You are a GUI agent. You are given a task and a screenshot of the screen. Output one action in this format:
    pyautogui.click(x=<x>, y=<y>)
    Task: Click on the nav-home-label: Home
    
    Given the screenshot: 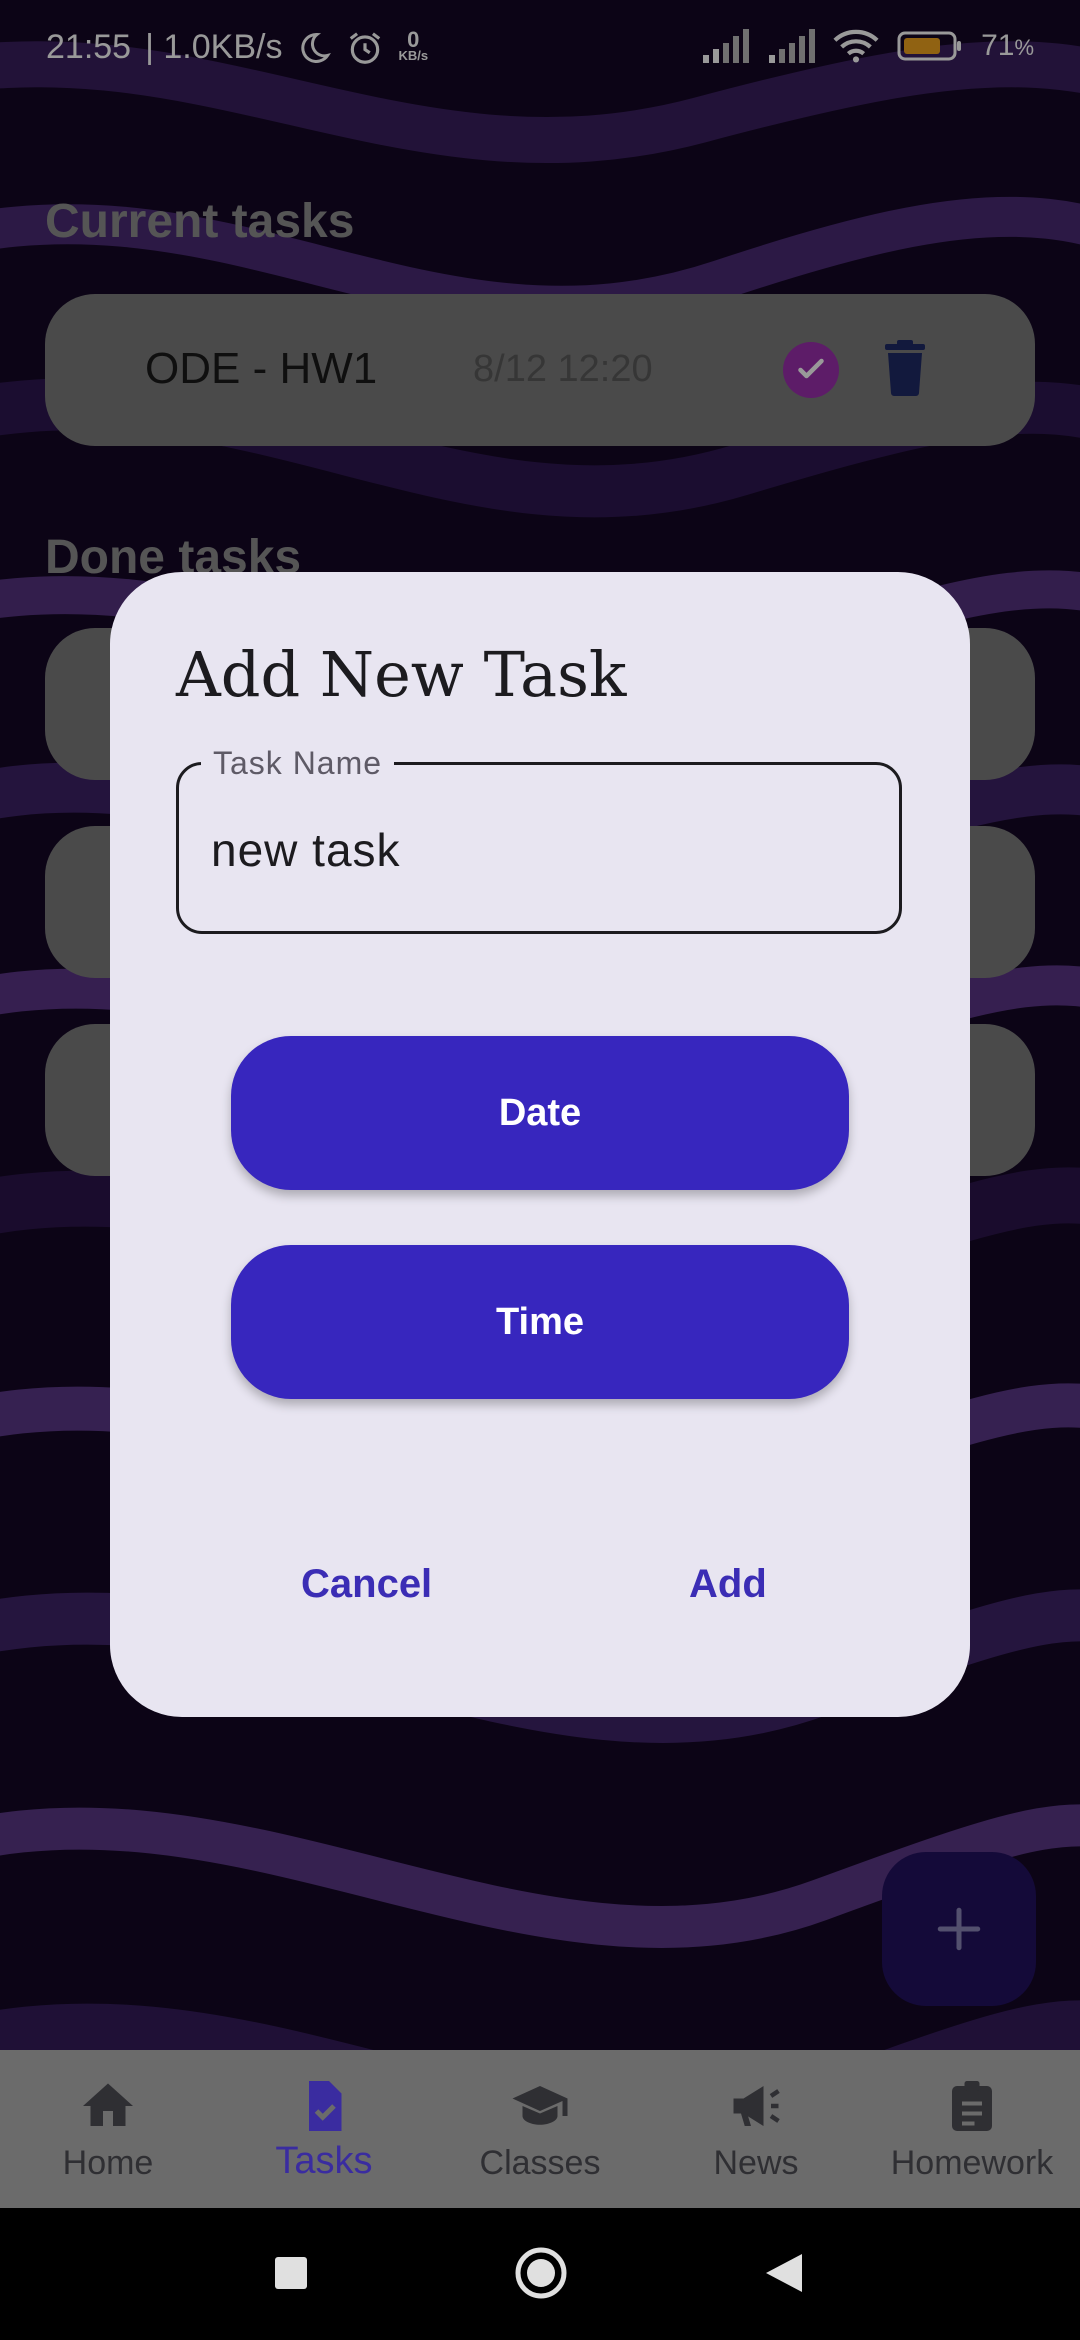 What is the action you would take?
    pyautogui.click(x=108, y=2163)
    